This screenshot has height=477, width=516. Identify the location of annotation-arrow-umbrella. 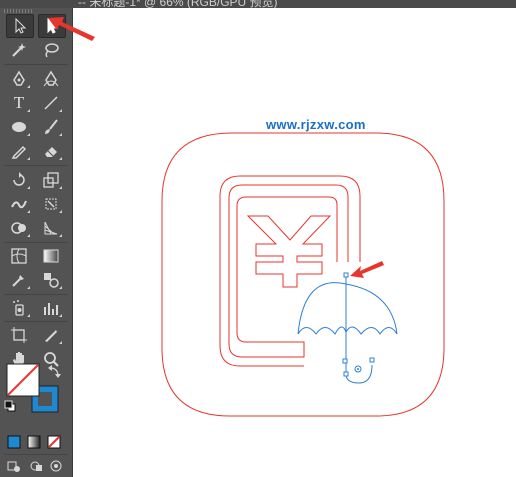
(367, 269).